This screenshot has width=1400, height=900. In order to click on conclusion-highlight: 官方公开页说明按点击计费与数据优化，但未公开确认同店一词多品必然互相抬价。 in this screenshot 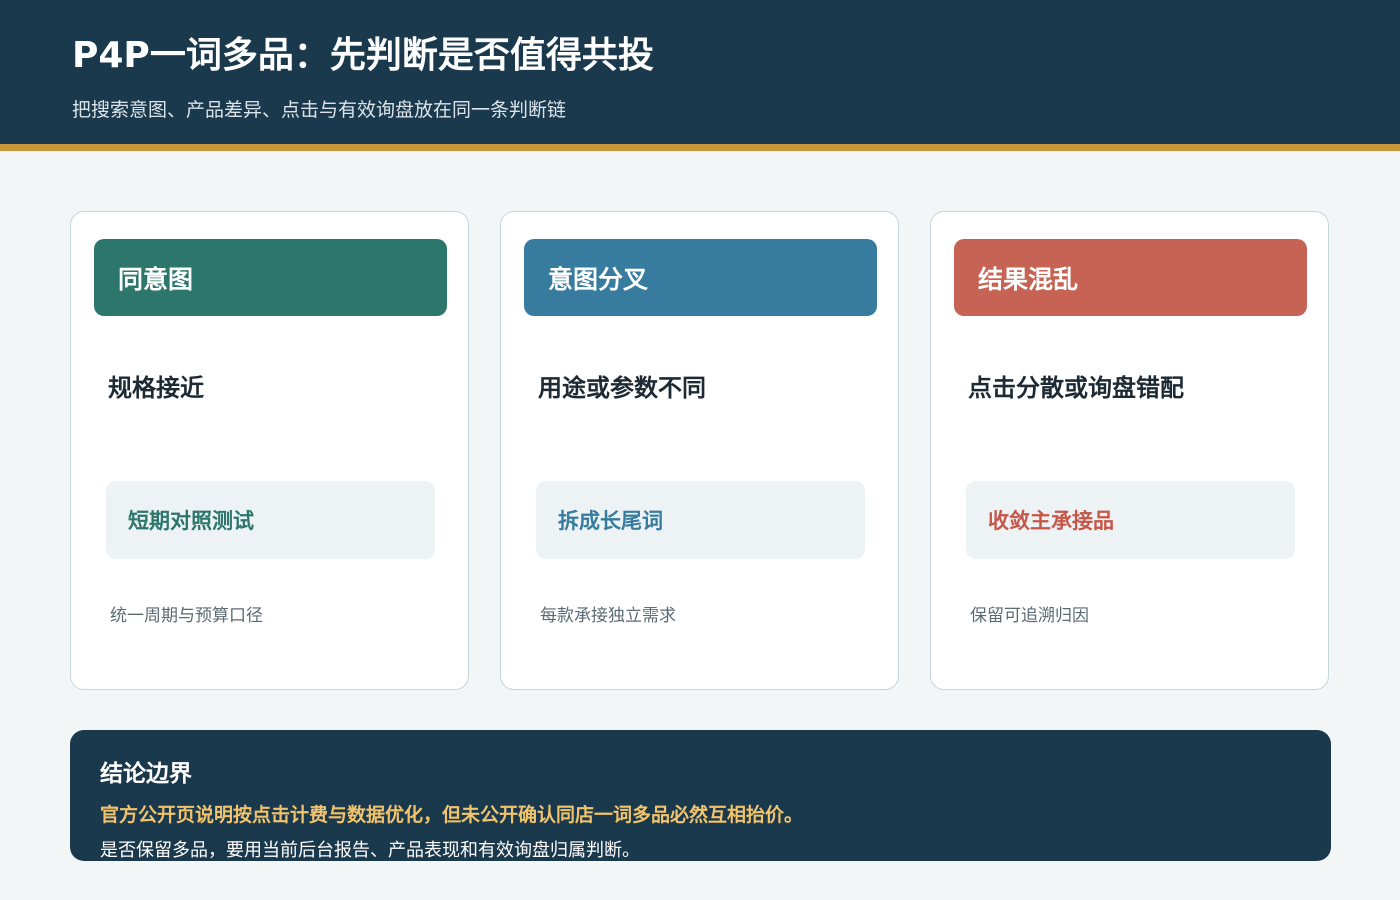, I will do `click(452, 815)`.